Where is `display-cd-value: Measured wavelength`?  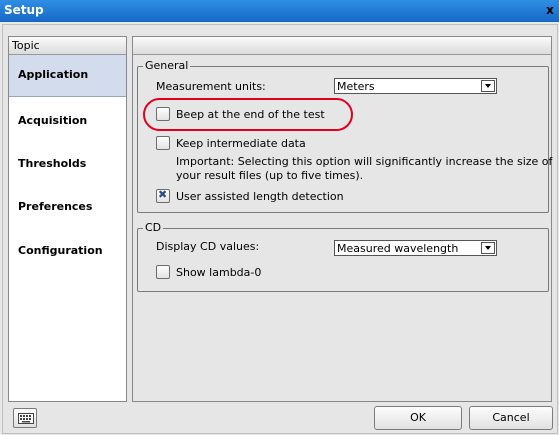
display-cd-value: Measured wavelength is located at coordinates (398, 248).